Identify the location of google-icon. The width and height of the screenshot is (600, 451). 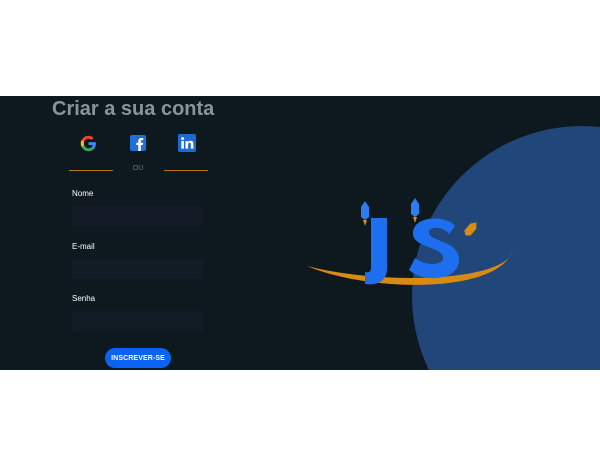
(88, 143).